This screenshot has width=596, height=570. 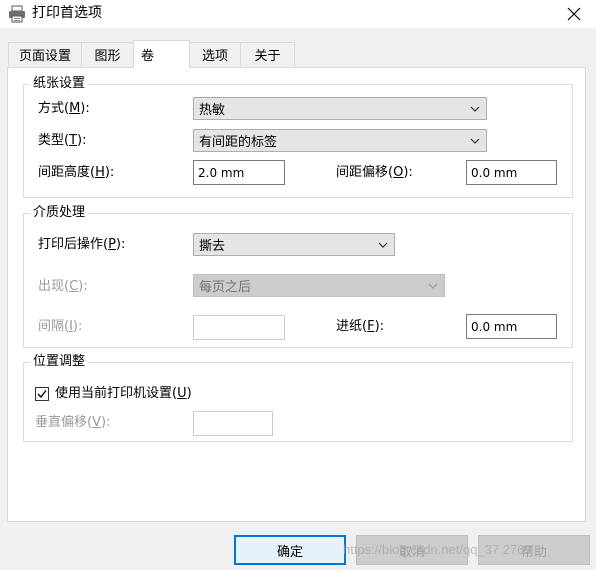 I want to click on checkbox-checked-icon, so click(x=42, y=394).